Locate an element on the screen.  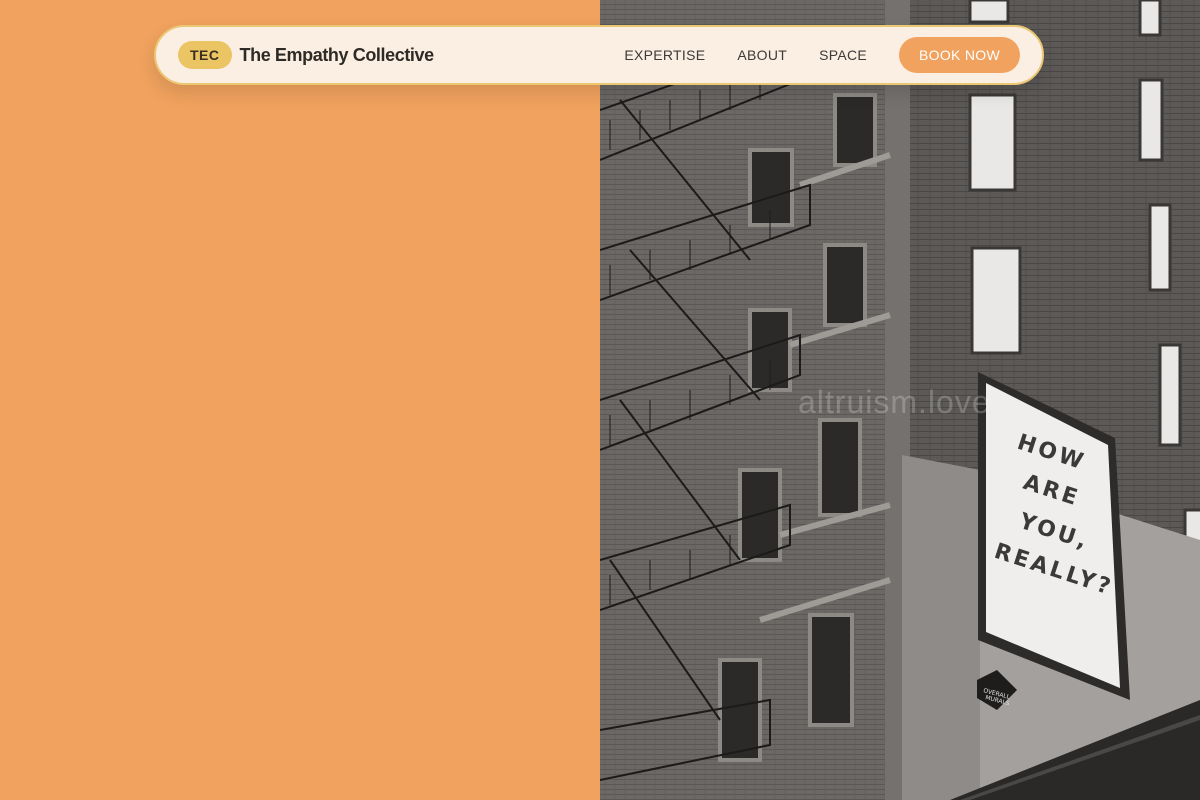
book-now-button: BOOK NOW is located at coordinates (959, 55).